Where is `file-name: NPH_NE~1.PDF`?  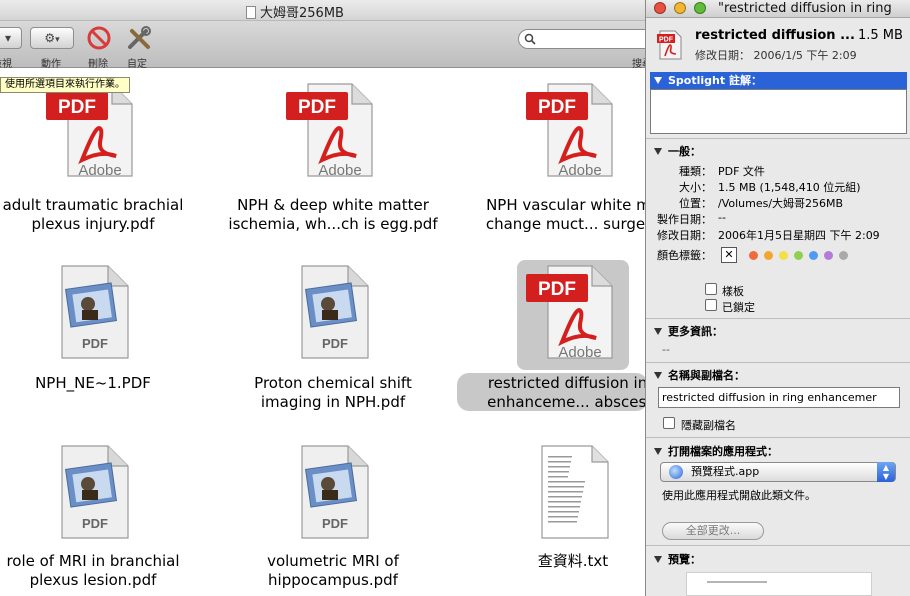
file-name: NPH_NE~1.PDF is located at coordinates (104, 383).